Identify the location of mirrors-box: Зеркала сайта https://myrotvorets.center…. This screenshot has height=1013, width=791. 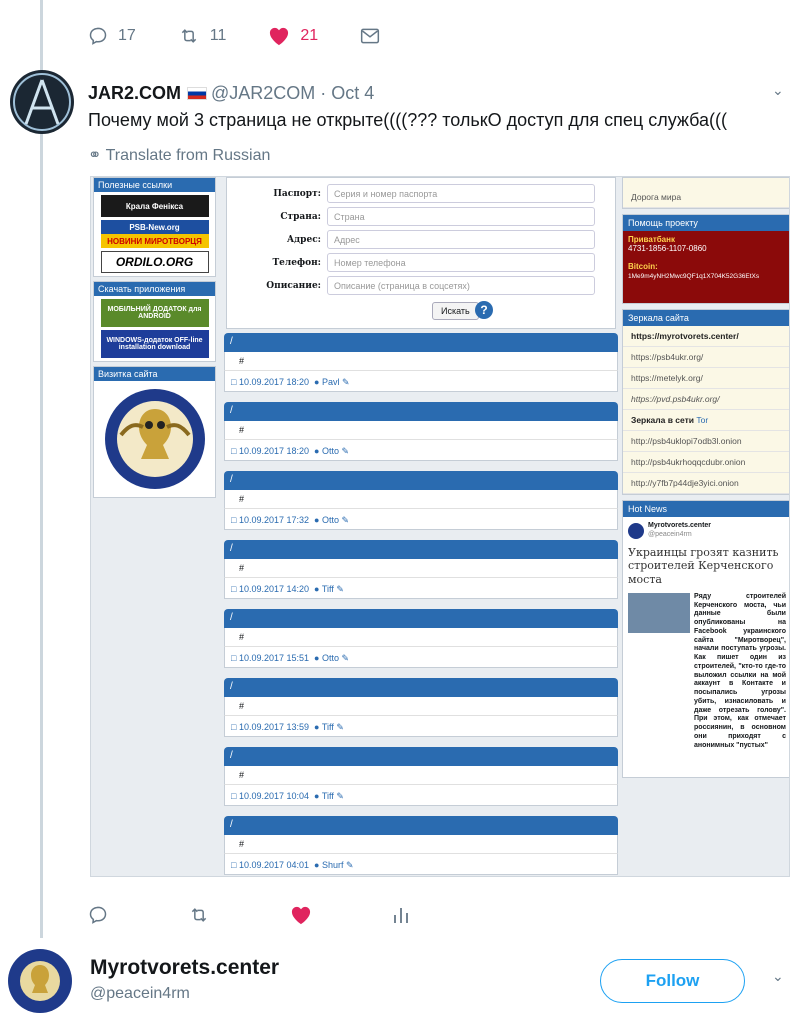
(705, 402).